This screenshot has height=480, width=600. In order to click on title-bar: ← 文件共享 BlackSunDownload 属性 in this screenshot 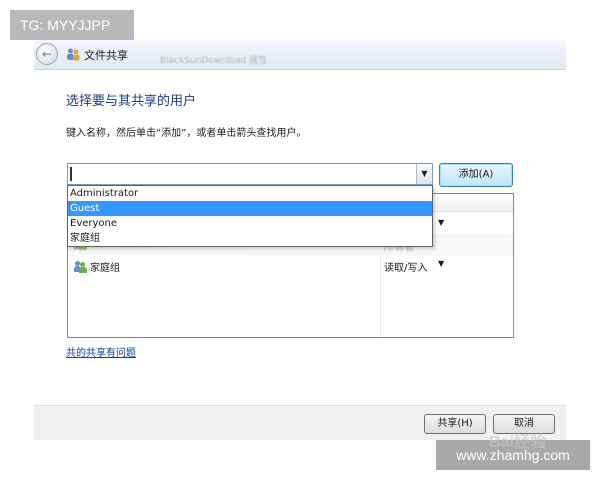, I will do `click(300, 55)`.